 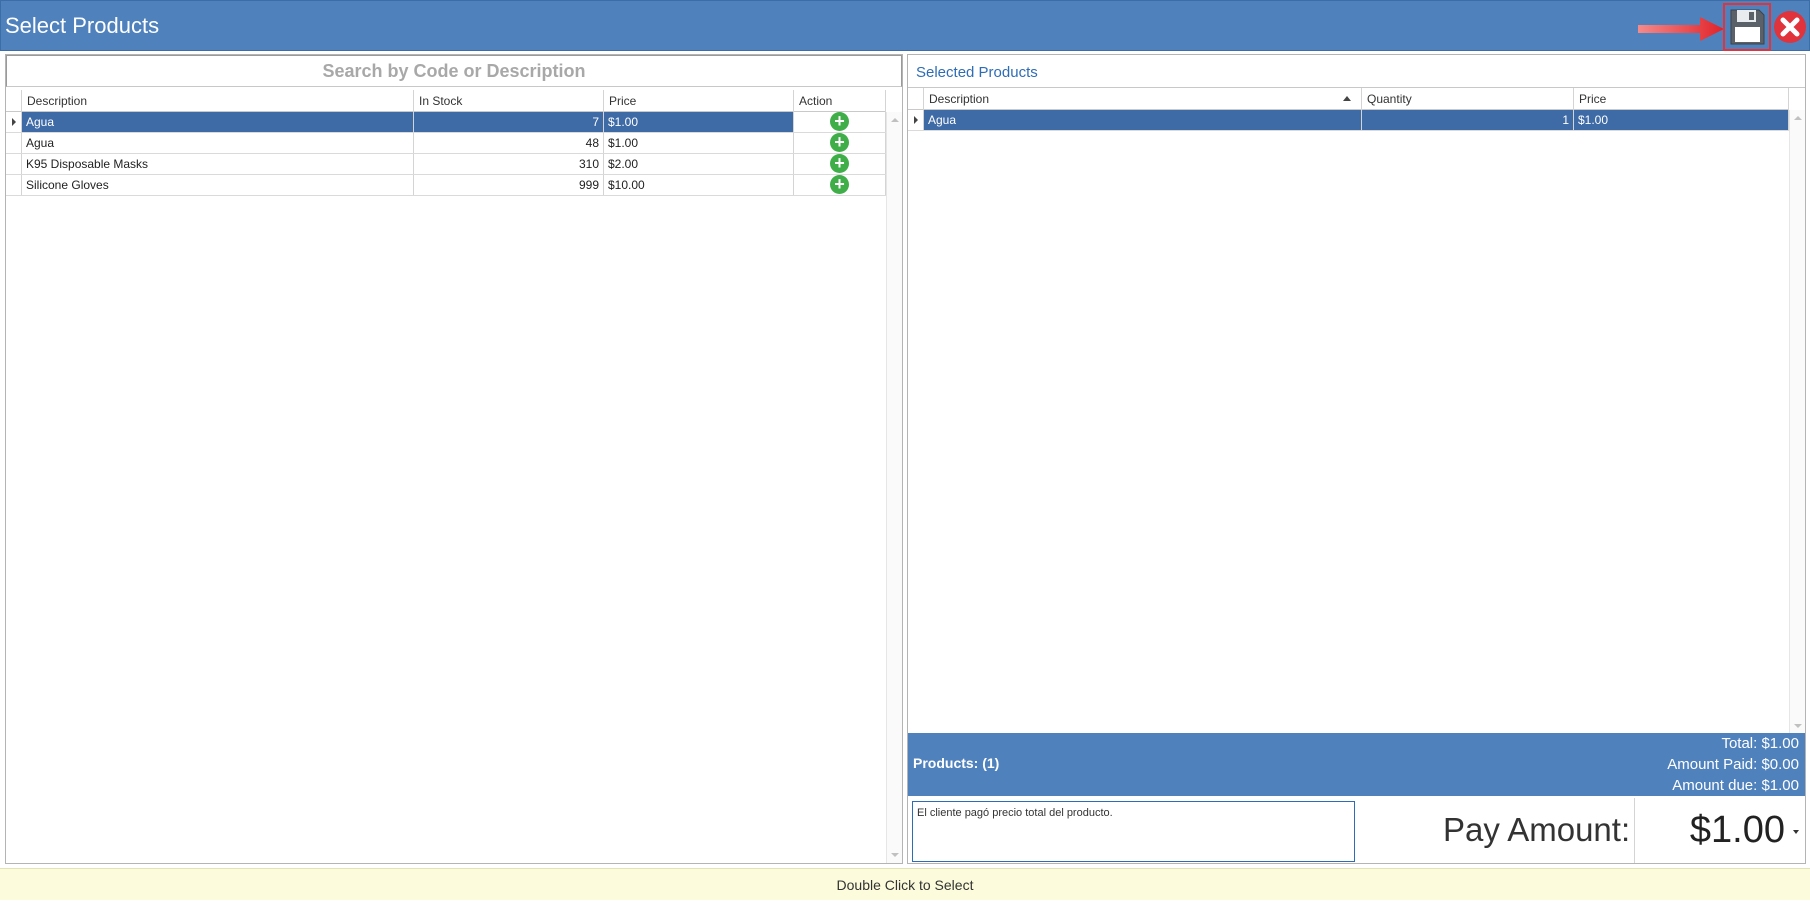 What do you see at coordinates (509, 101) in the screenshot?
I see `column-header-in-stock: In Stock` at bounding box center [509, 101].